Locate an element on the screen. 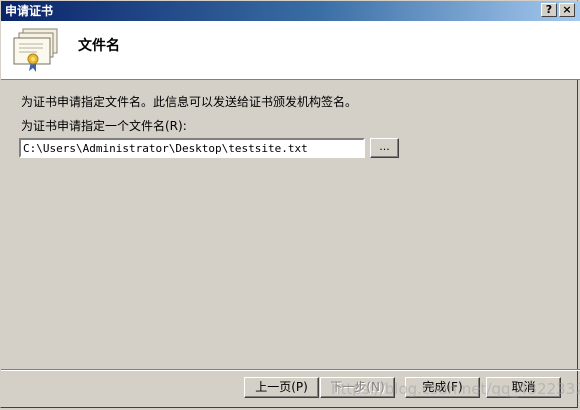 The width and height of the screenshot is (580, 410). wizard-header: 文件名 is located at coordinates (290, 50).